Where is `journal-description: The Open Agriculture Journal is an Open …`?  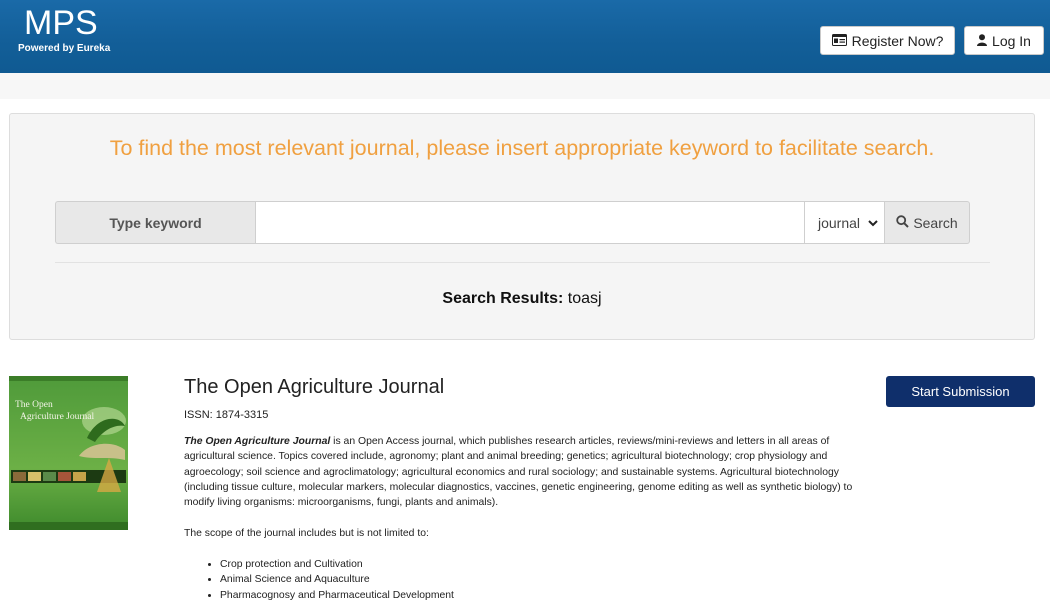
journal-description: The Open Agriculture Journal is an Open … is located at coordinates (524, 472).